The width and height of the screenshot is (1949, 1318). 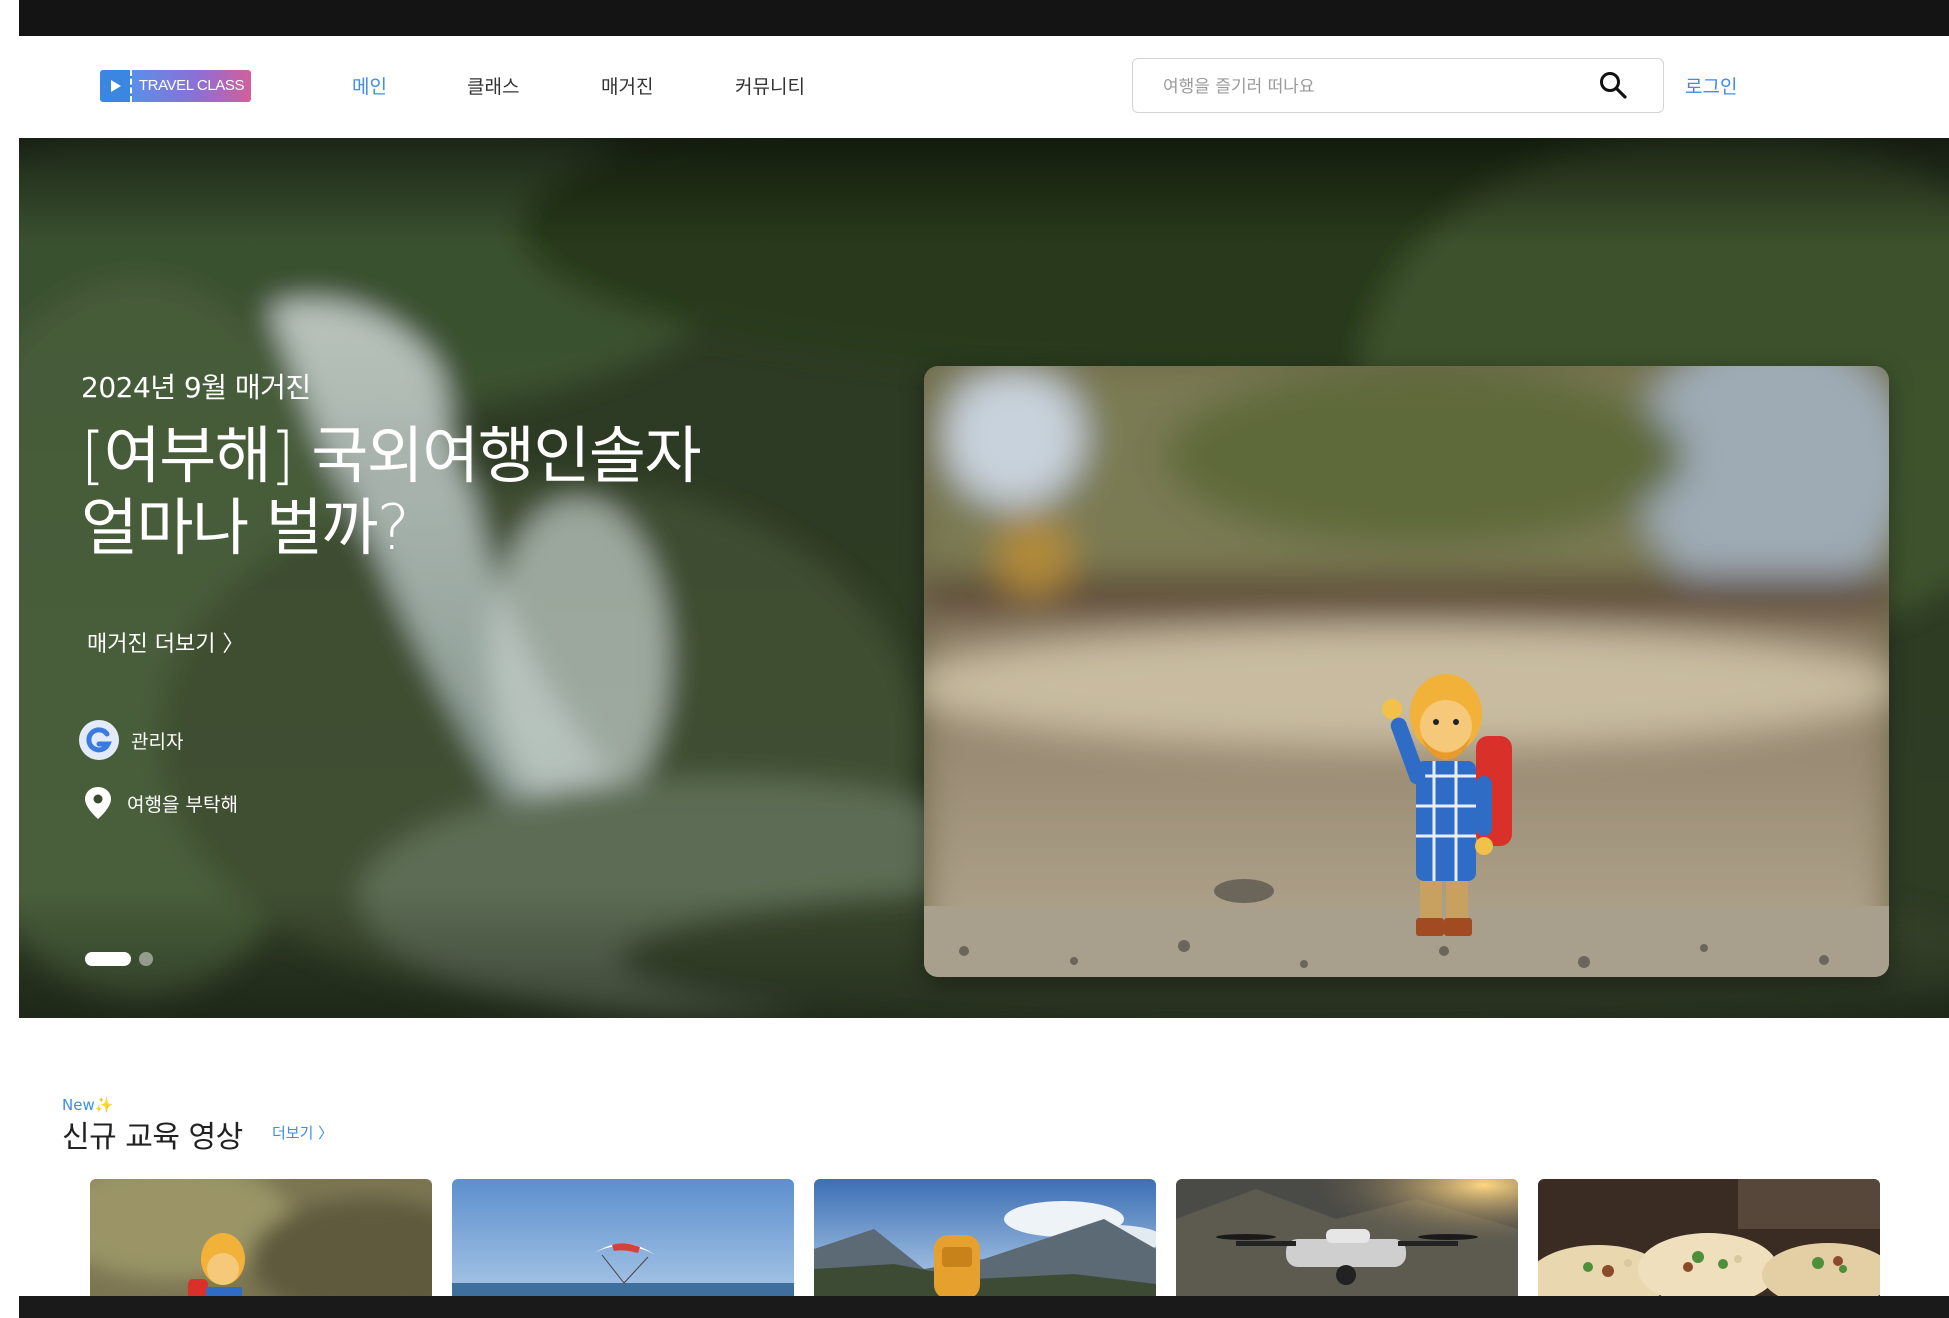 What do you see at coordinates (196, 387) in the screenshot?
I see `hero-issue-label: 2024년 9월 매거진` at bounding box center [196, 387].